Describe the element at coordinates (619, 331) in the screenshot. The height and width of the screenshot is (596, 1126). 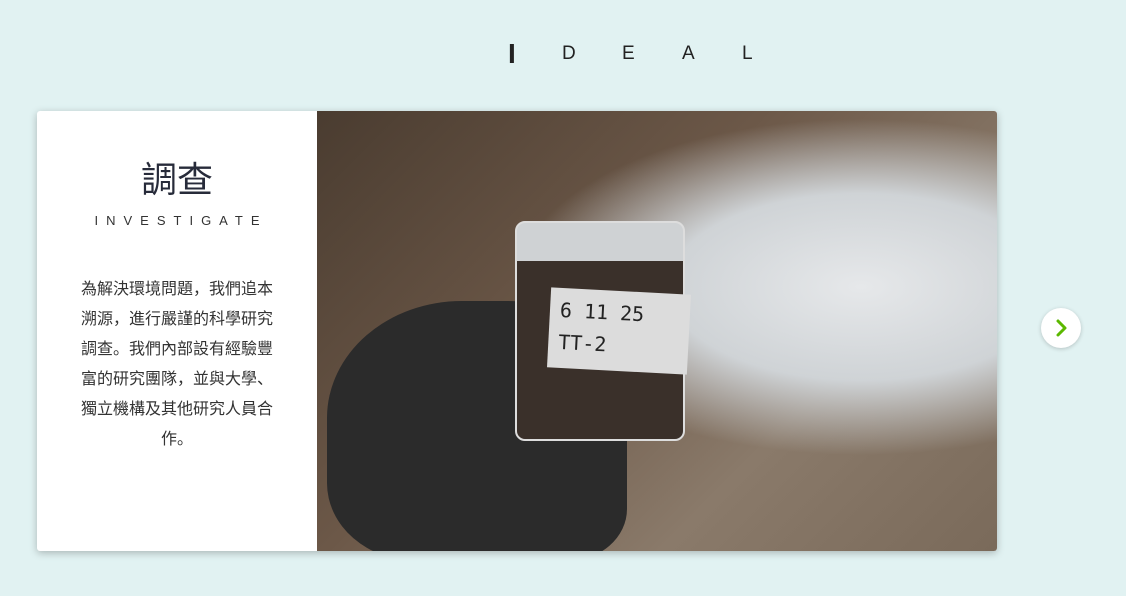
I see `jar-label: 6 11 25 TT-2` at that location.